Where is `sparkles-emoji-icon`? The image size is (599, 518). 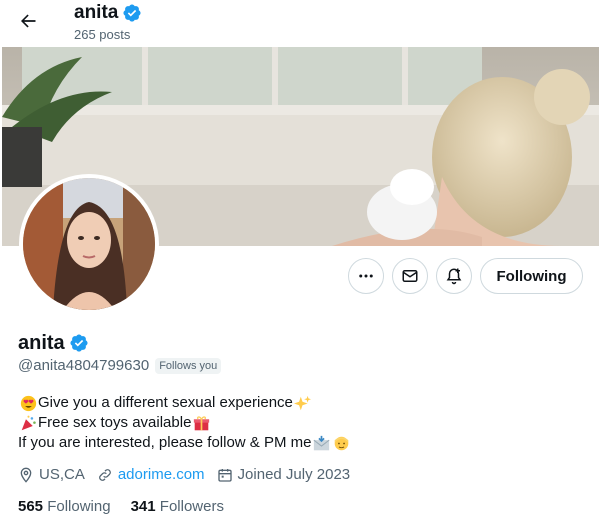 sparkles-emoji-icon is located at coordinates (303, 403).